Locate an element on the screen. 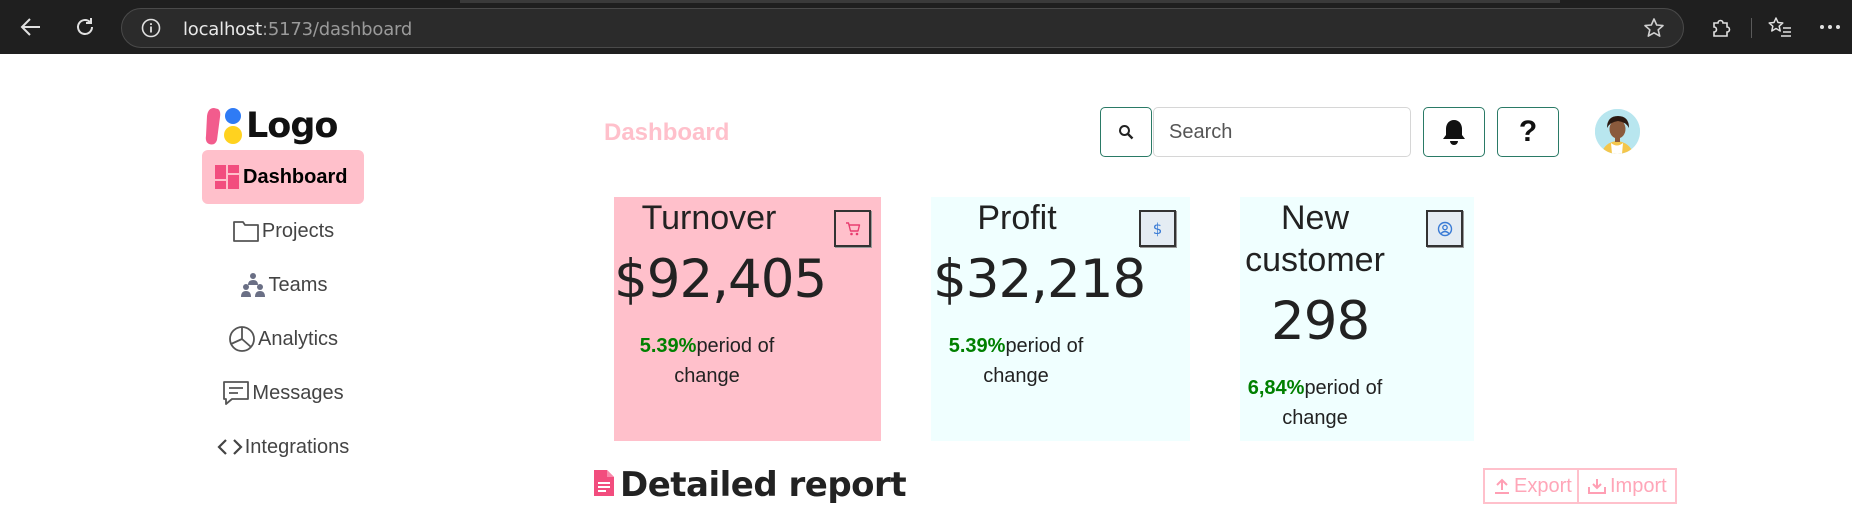  import-button: Import is located at coordinates (1627, 486).